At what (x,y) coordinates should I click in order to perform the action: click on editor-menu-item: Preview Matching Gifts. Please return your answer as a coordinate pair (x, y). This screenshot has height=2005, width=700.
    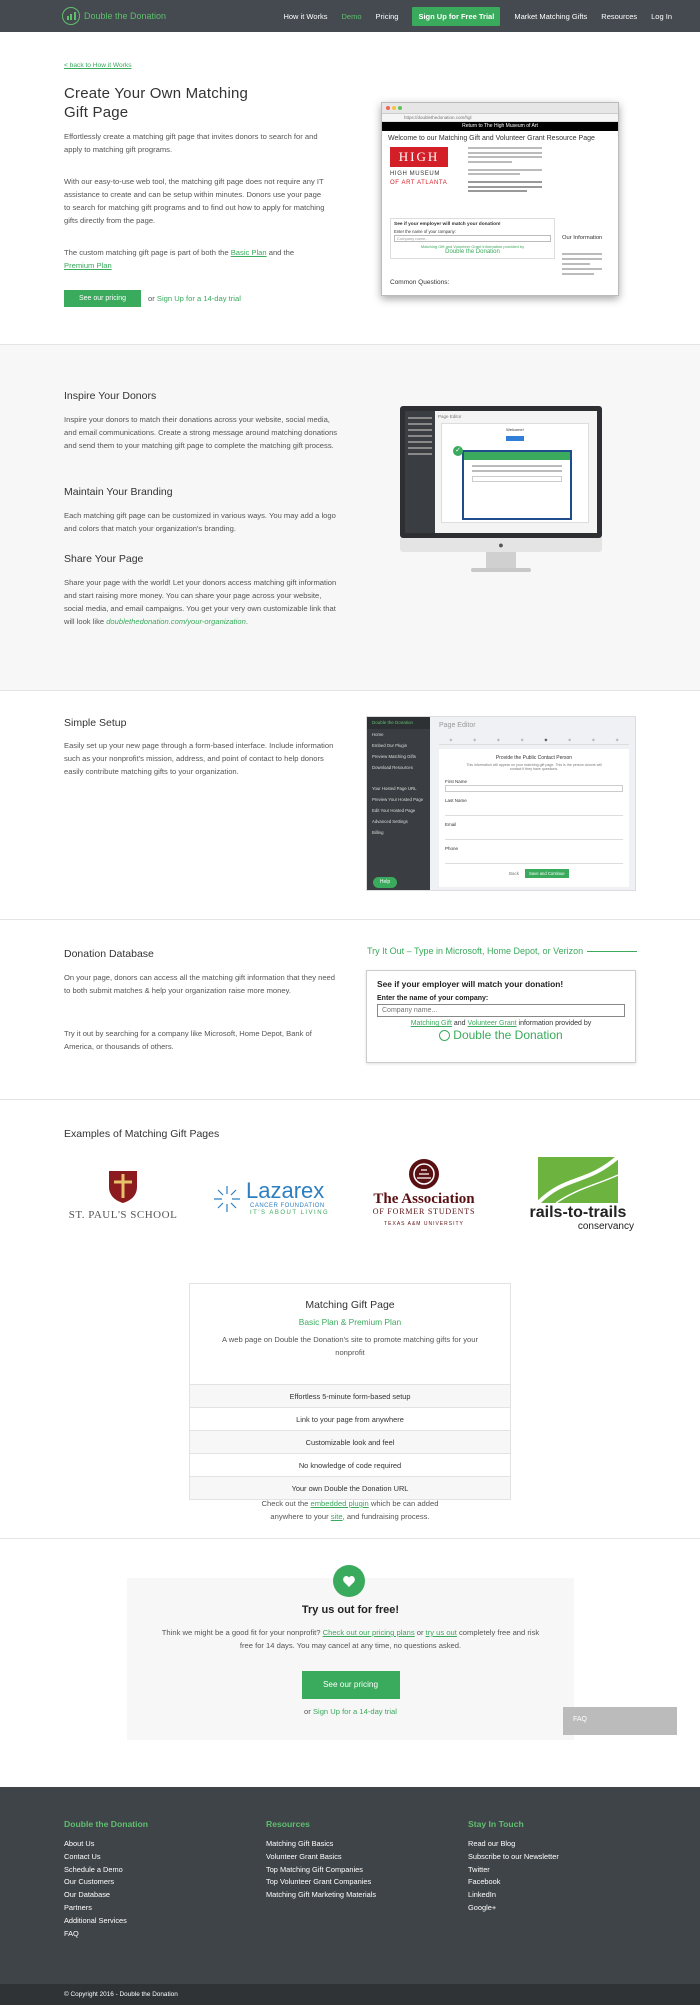
    Looking at the image, I should click on (398, 756).